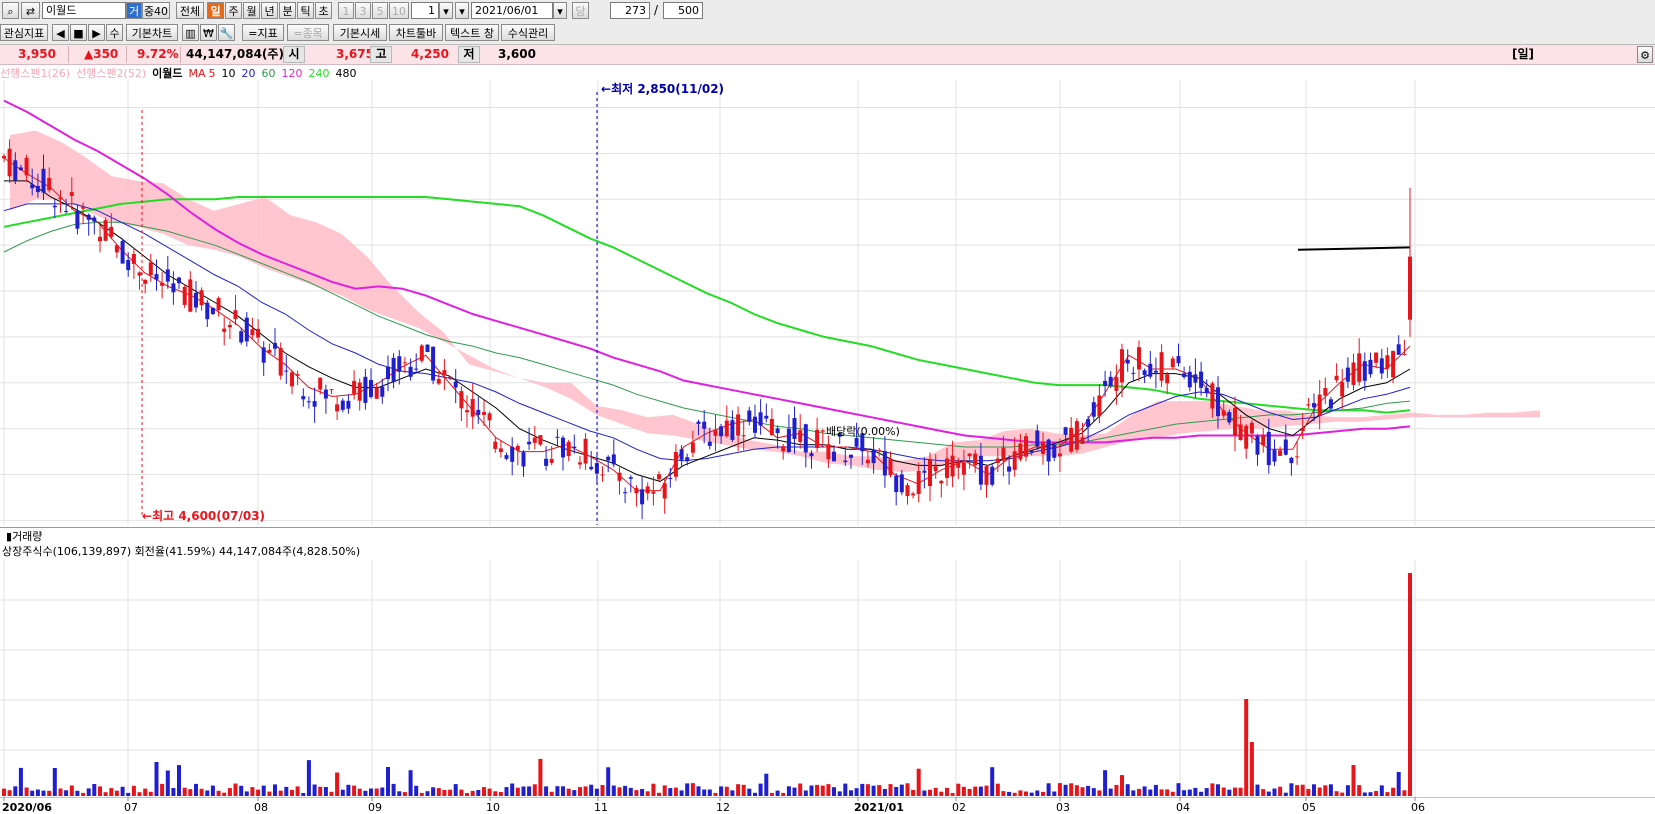 The height and width of the screenshot is (814, 1655). I want to click on calendar-dropdown-icon: ▾, so click(560, 10).